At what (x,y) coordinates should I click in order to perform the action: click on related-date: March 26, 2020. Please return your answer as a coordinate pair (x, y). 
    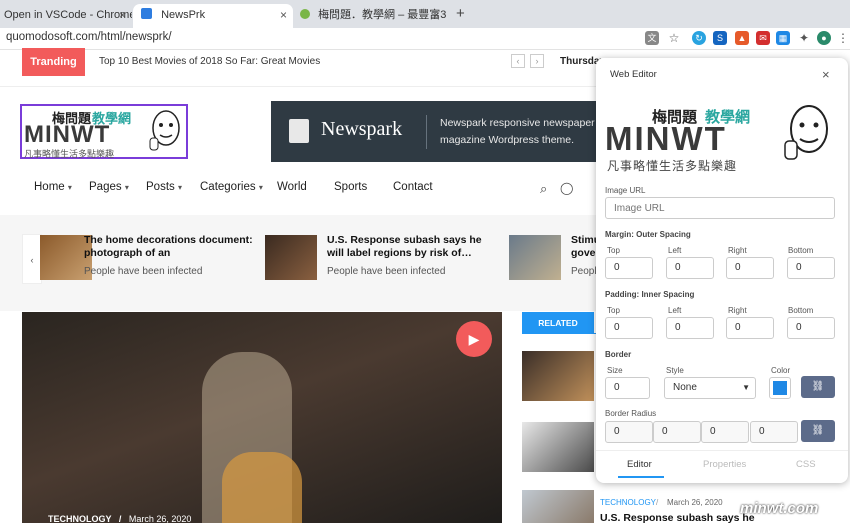
    Looking at the image, I should click on (695, 502).